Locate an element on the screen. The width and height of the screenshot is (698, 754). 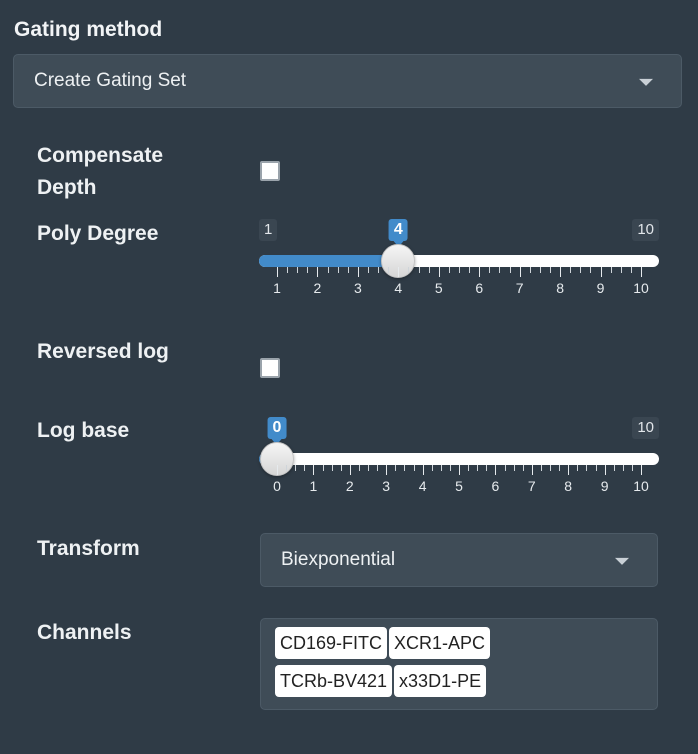
chevron-down-icon is located at coordinates (646, 82).